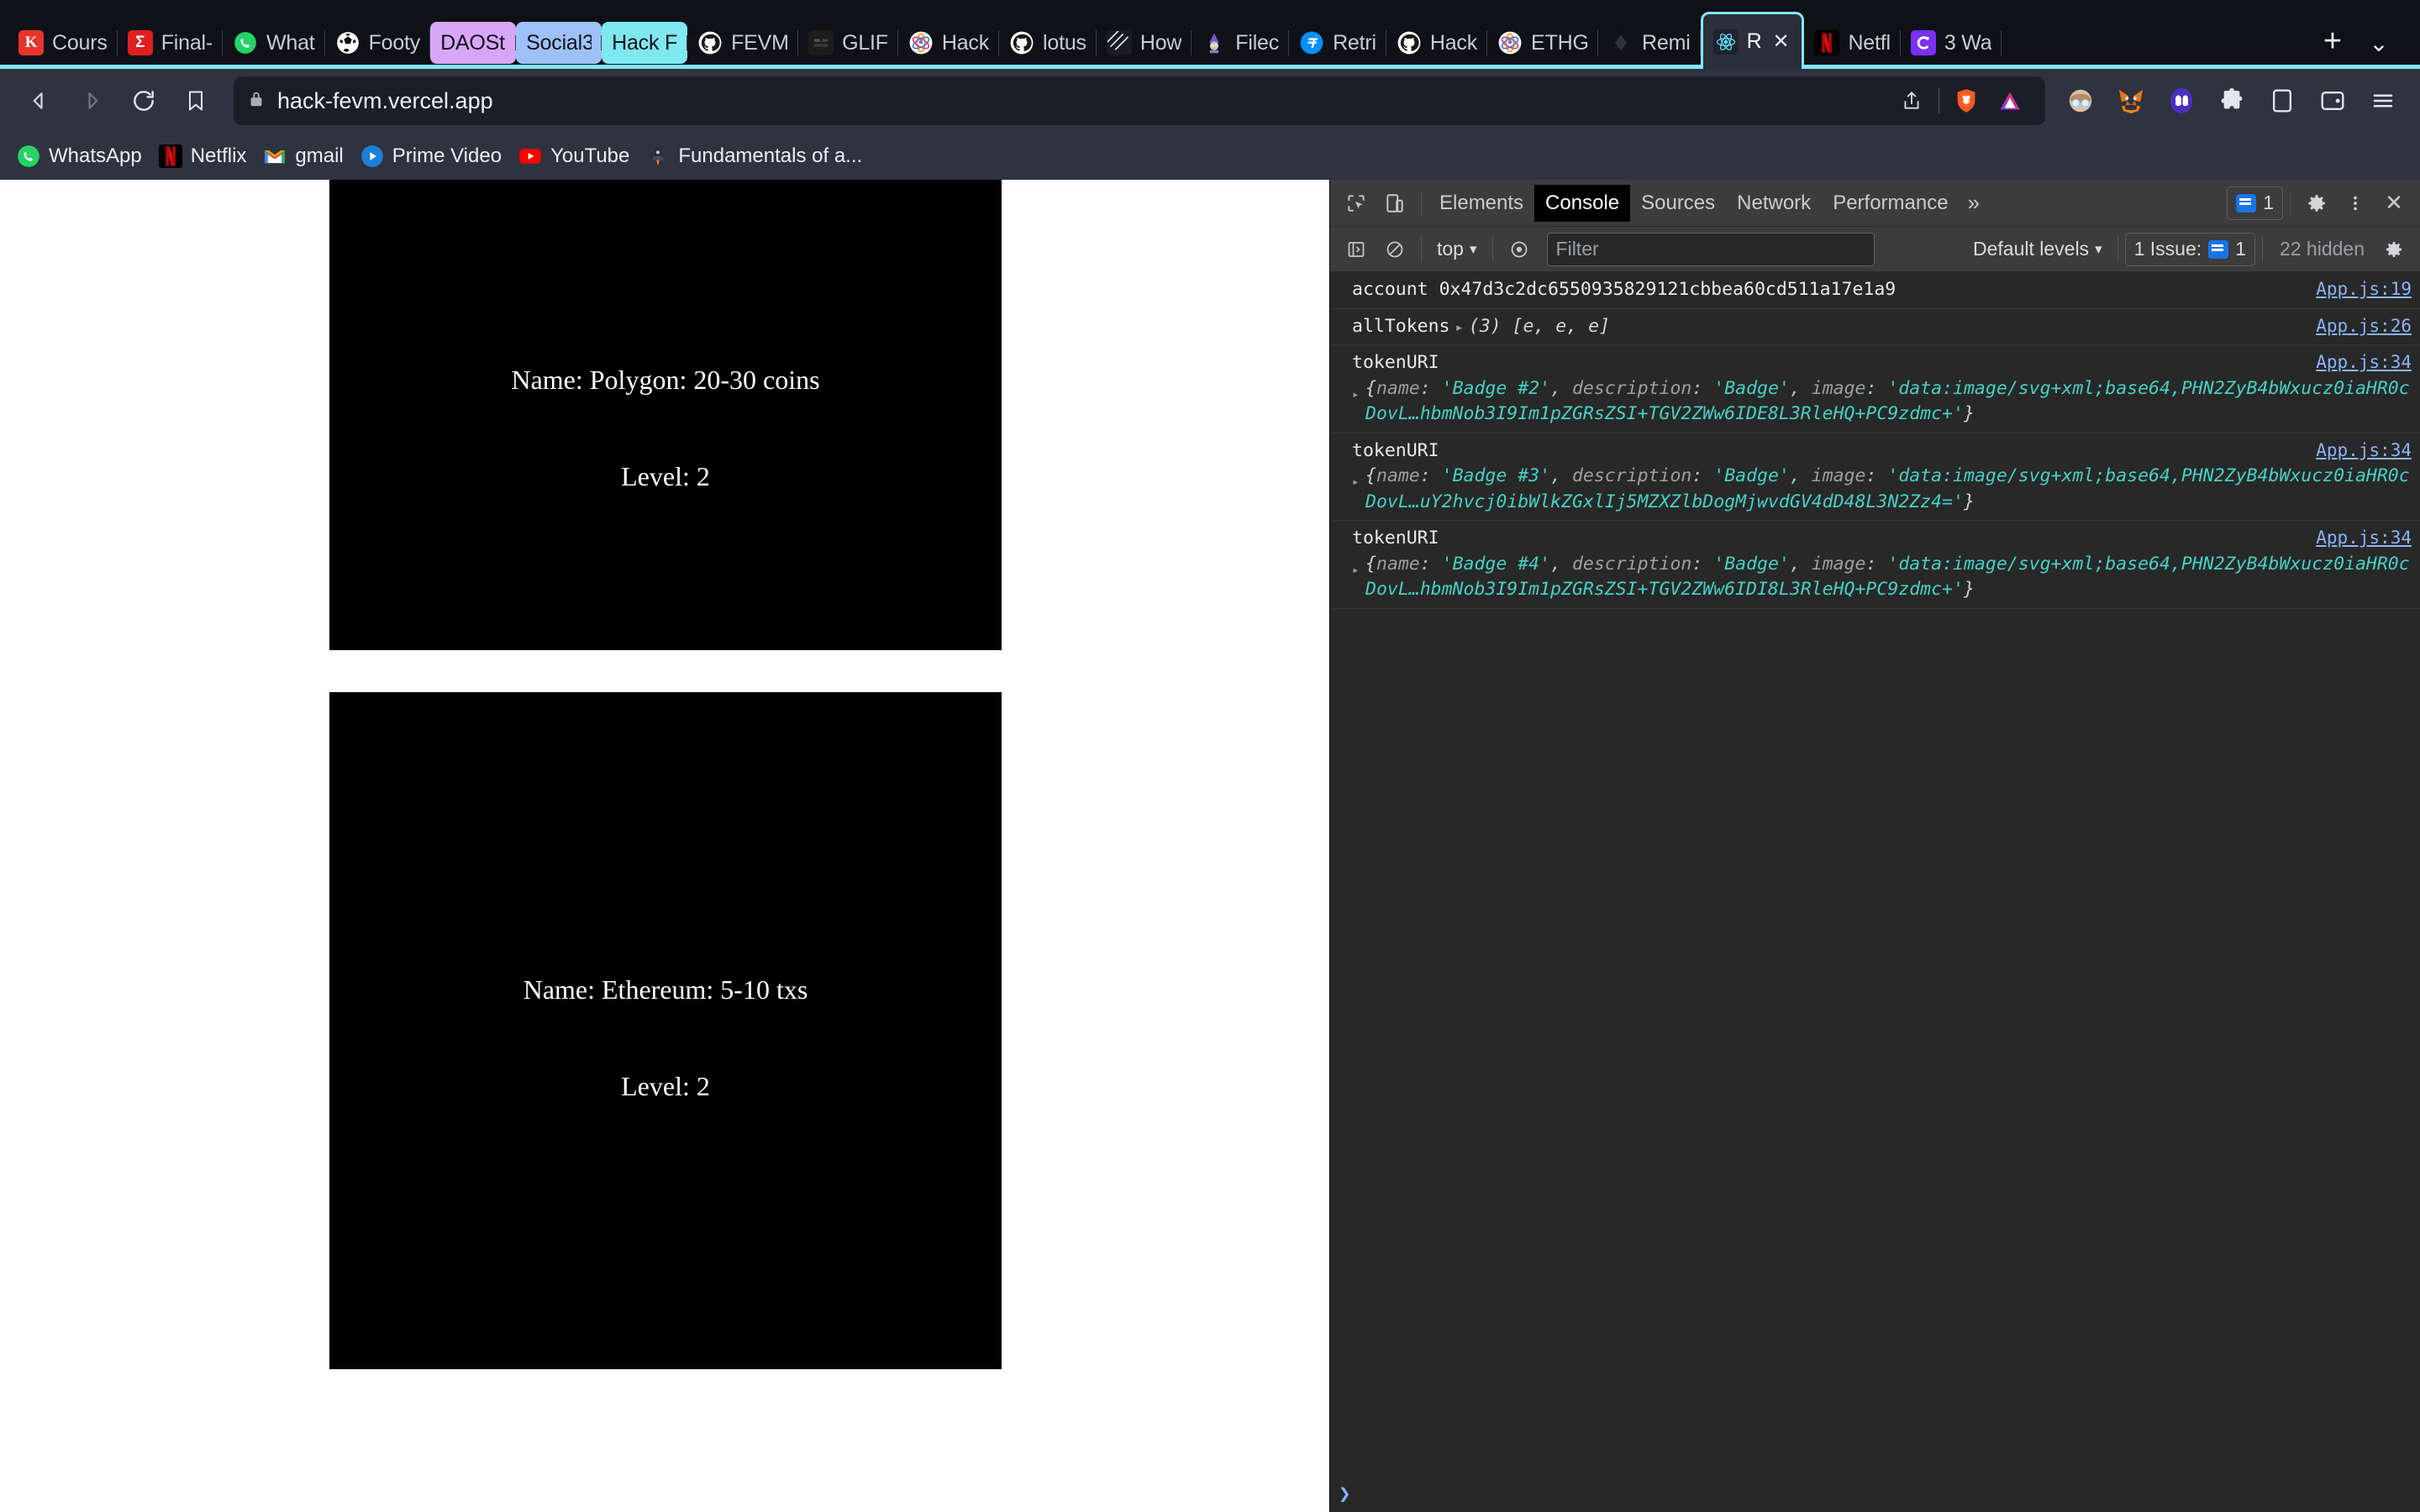  I want to click on devtools-more-tabs-icon: », so click(1974, 203).